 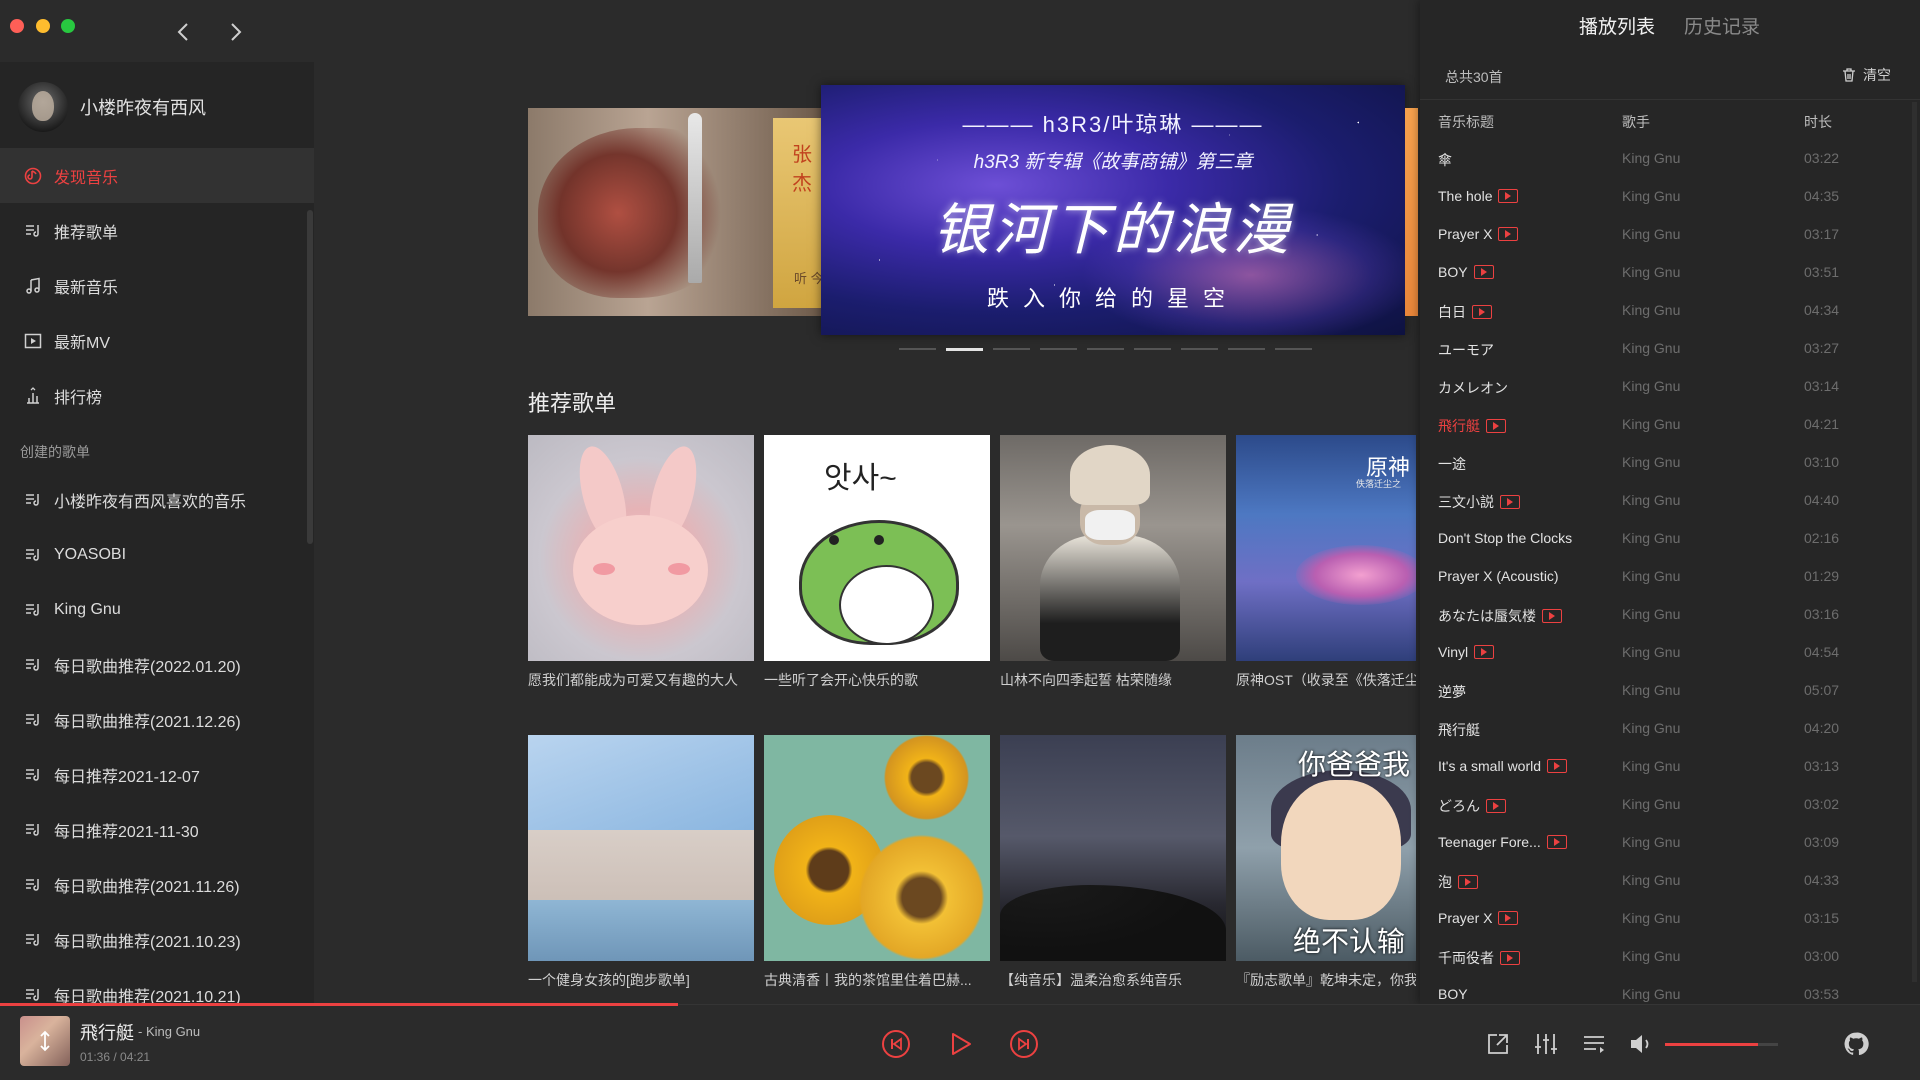 What do you see at coordinates (169, 1031) in the screenshot?
I see `now-playing-artist: - King Gnu` at bounding box center [169, 1031].